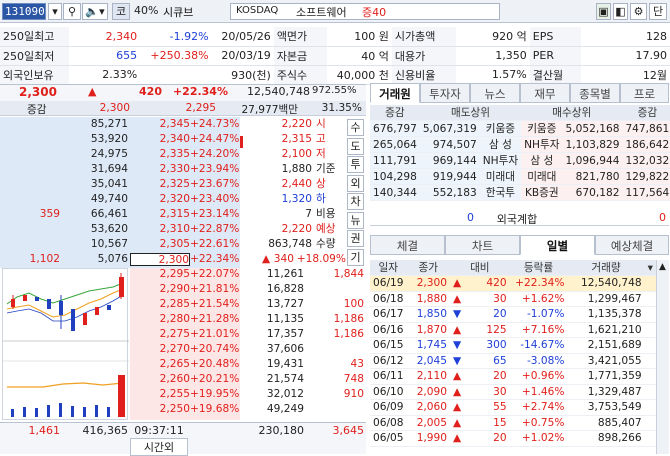 The height and width of the screenshot is (456, 670). What do you see at coordinates (355, 220) in the screenshot?
I see `side-nav-button: 뉴` at bounding box center [355, 220].